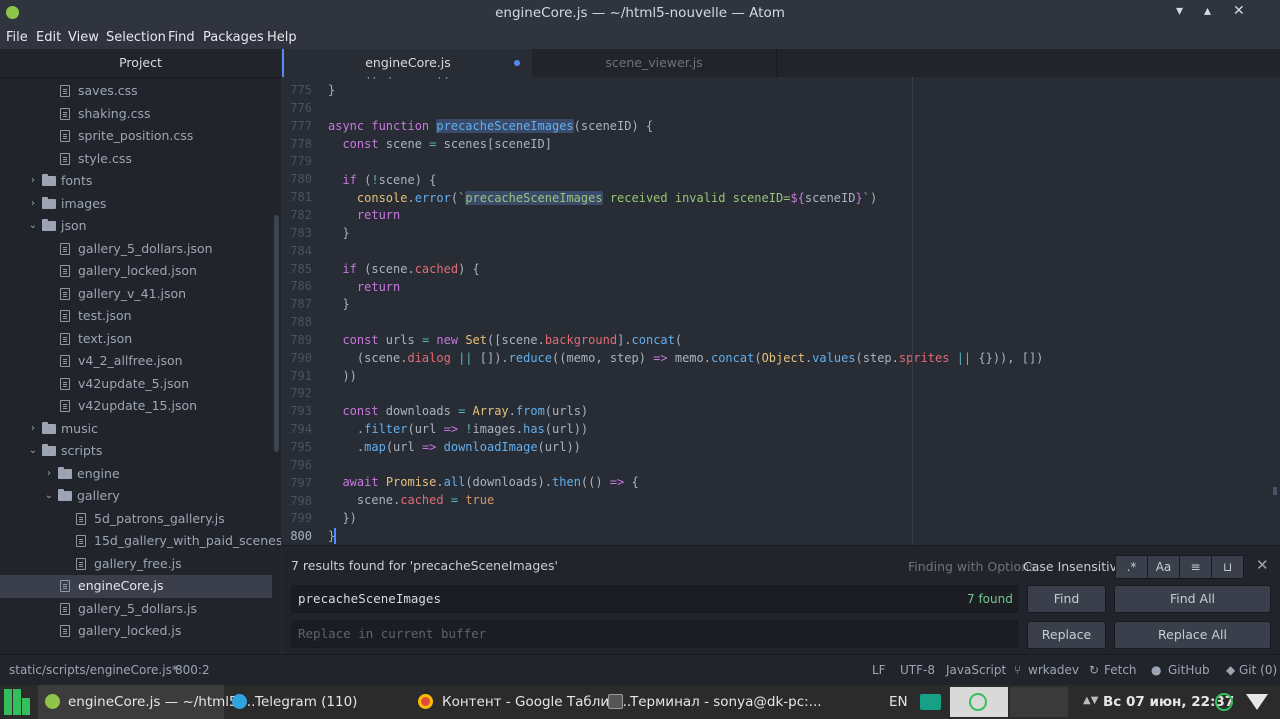 The height and width of the screenshot is (719, 1280). Describe the element at coordinates (136, 316) in the screenshot. I see `tree-file: test.json` at that location.